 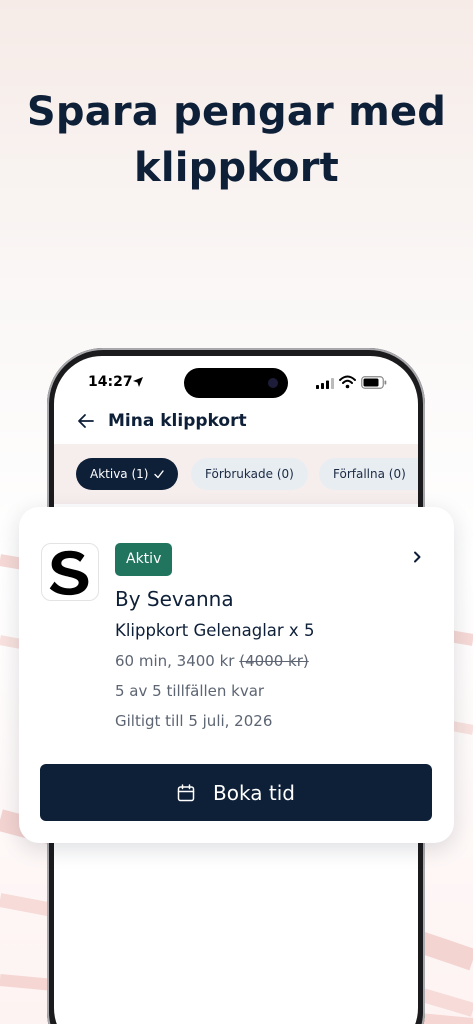 What do you see at coordinates (119, 474) in the screenshot?
I see `filter-chip-label: Aktiva (1)` at bounding box center [119, 474].